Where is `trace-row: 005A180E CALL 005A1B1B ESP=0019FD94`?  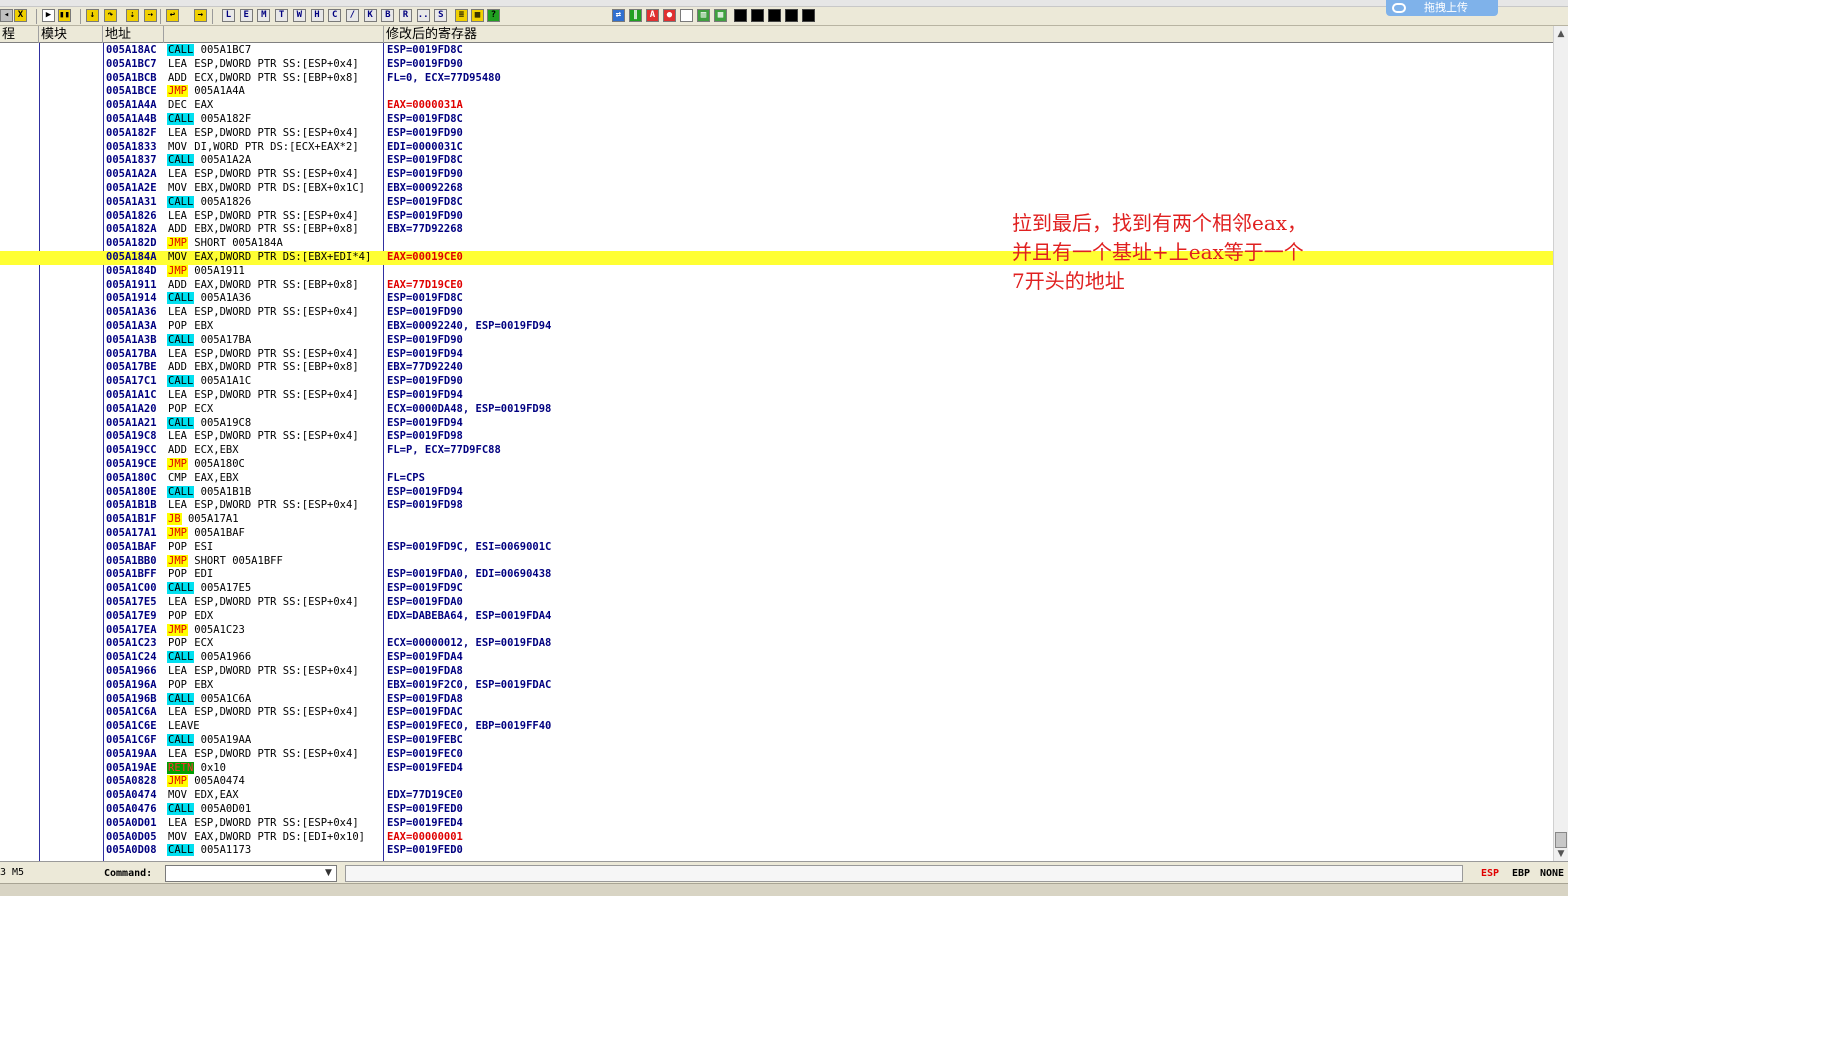 trace-row: 005A180E CALL 005A1B1B ESP=0019FD94 is located at coordinates (776, 492).